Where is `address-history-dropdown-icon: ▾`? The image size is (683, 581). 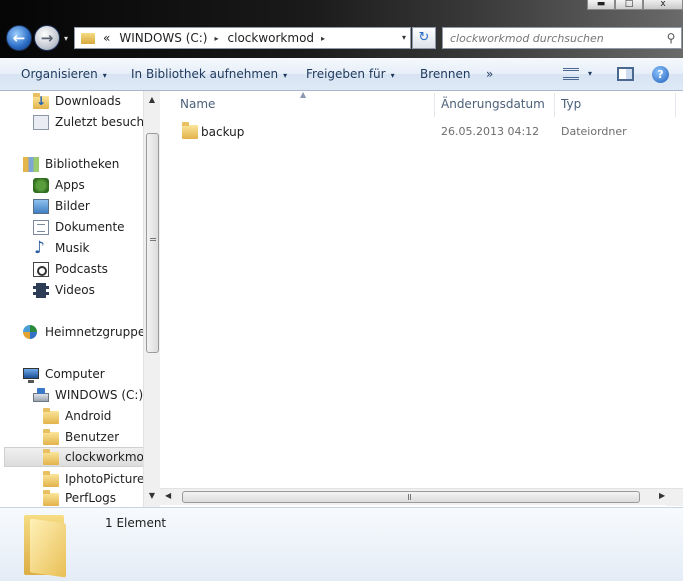 address-history-dropdown-icon: ▾ is located at coordinates (404, 37).